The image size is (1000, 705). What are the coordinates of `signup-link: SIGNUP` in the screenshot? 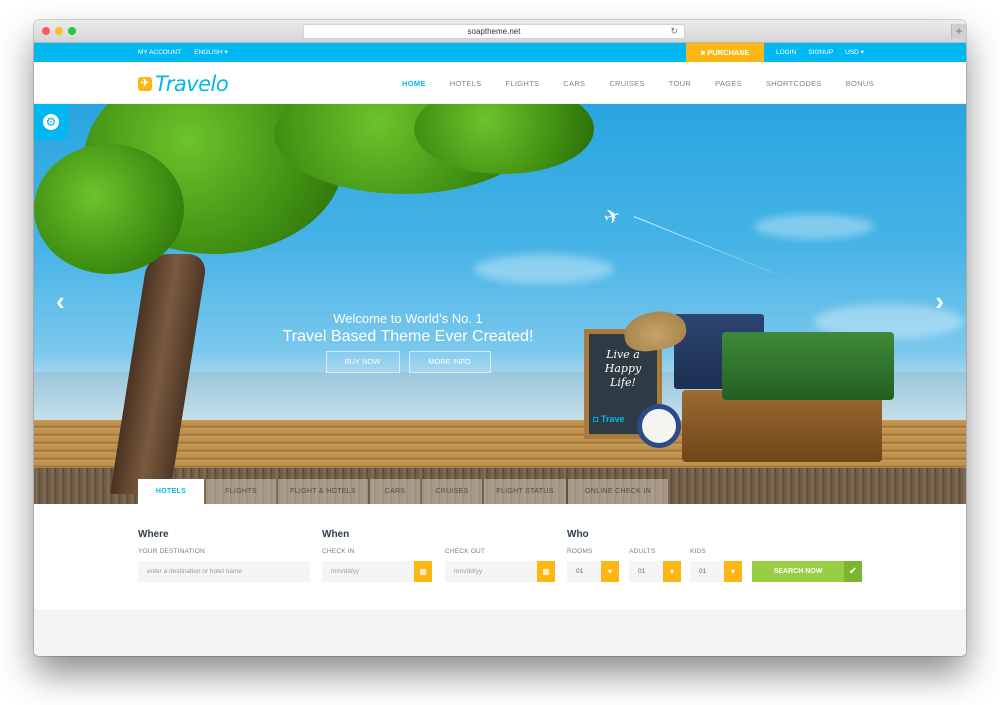 It's located at (820, 52).